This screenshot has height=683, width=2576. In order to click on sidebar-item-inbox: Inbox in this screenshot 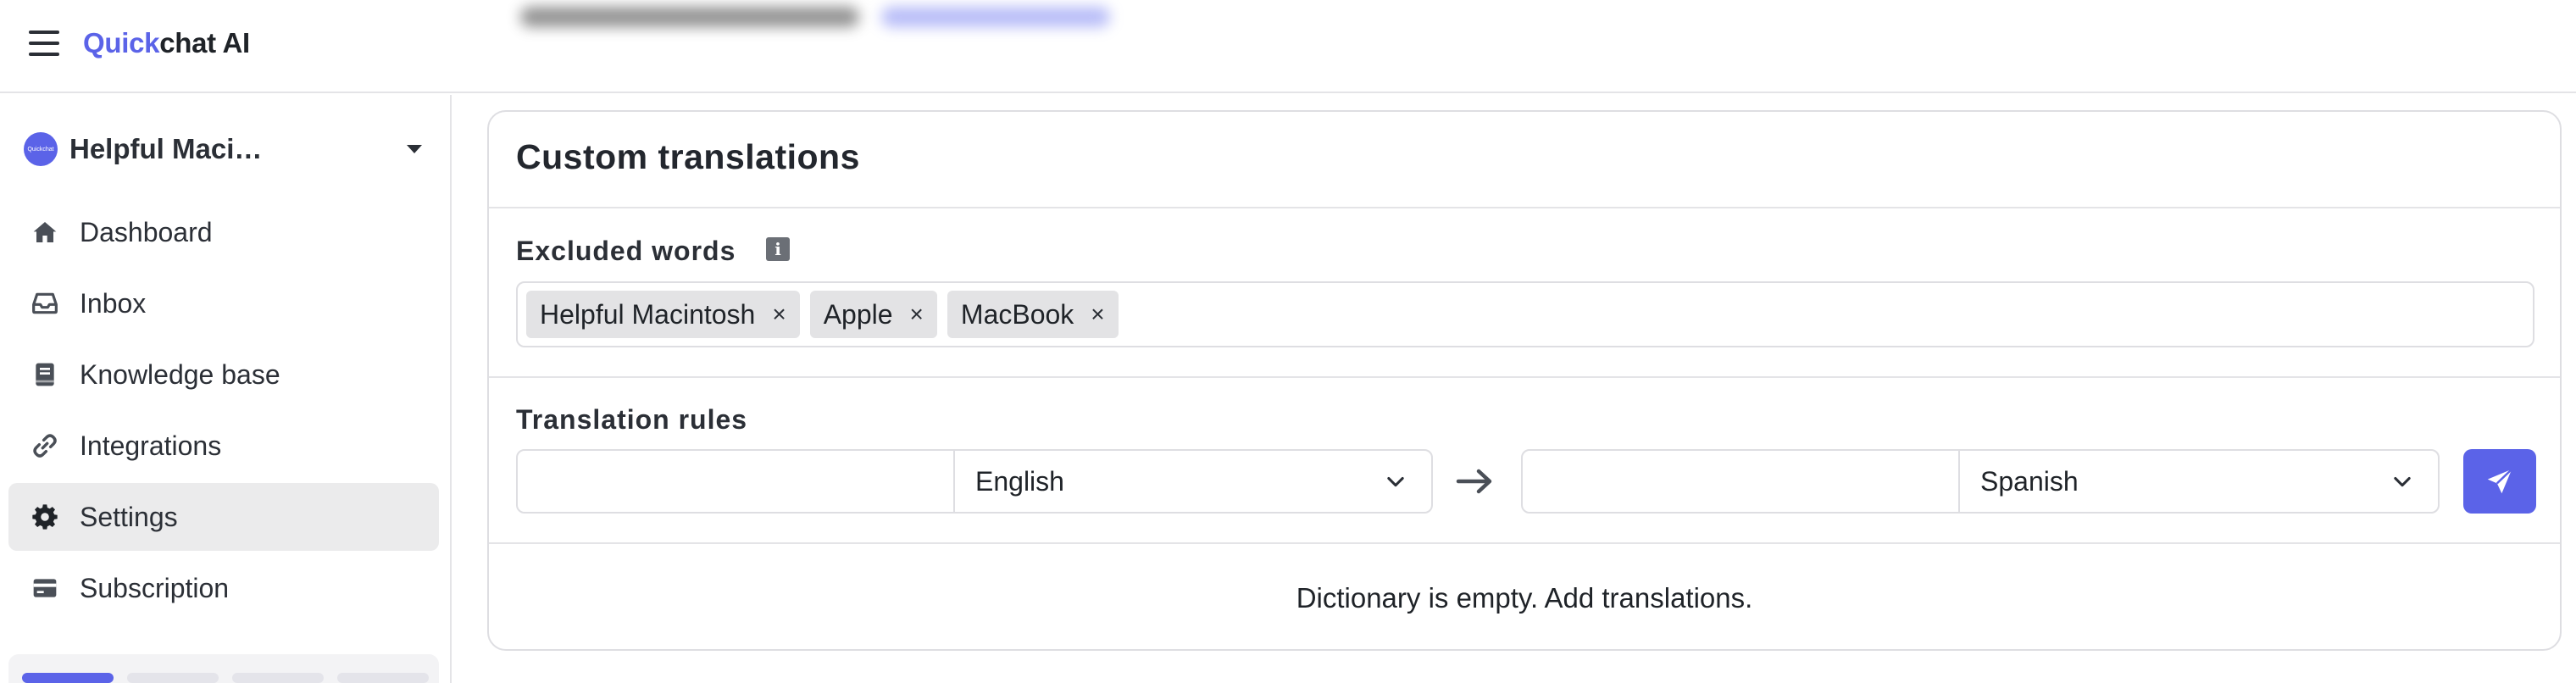, I will do `click(223, 303)`.